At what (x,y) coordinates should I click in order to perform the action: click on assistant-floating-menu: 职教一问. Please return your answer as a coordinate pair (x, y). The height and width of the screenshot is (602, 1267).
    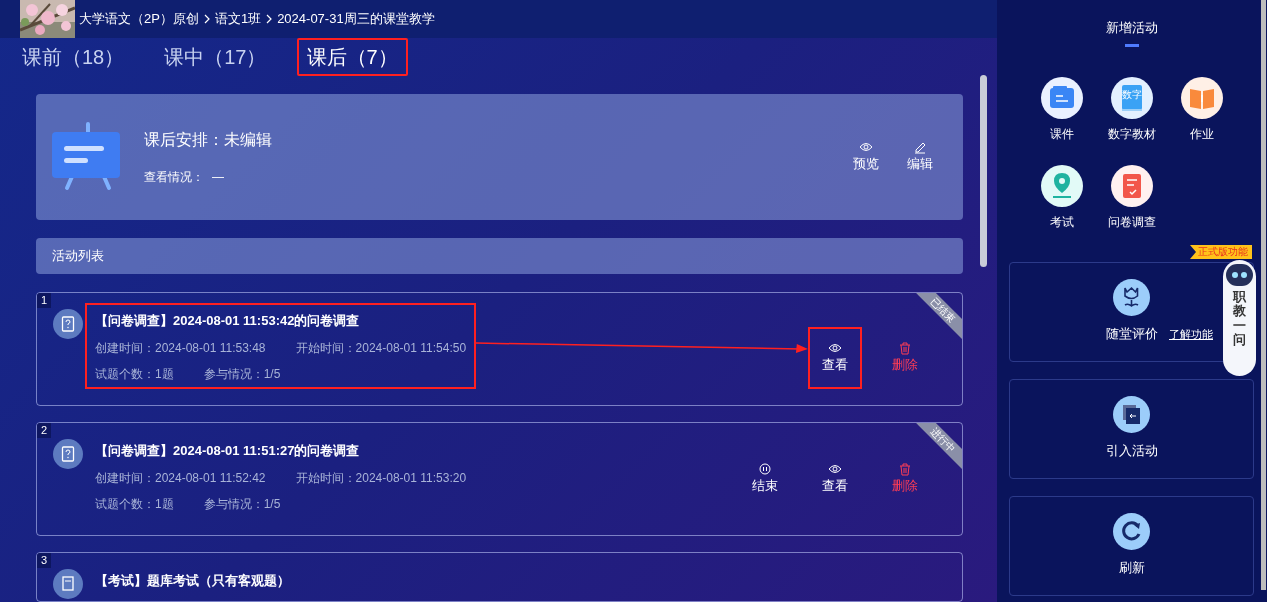
    Looking at the image, I should click on (1239, 318).